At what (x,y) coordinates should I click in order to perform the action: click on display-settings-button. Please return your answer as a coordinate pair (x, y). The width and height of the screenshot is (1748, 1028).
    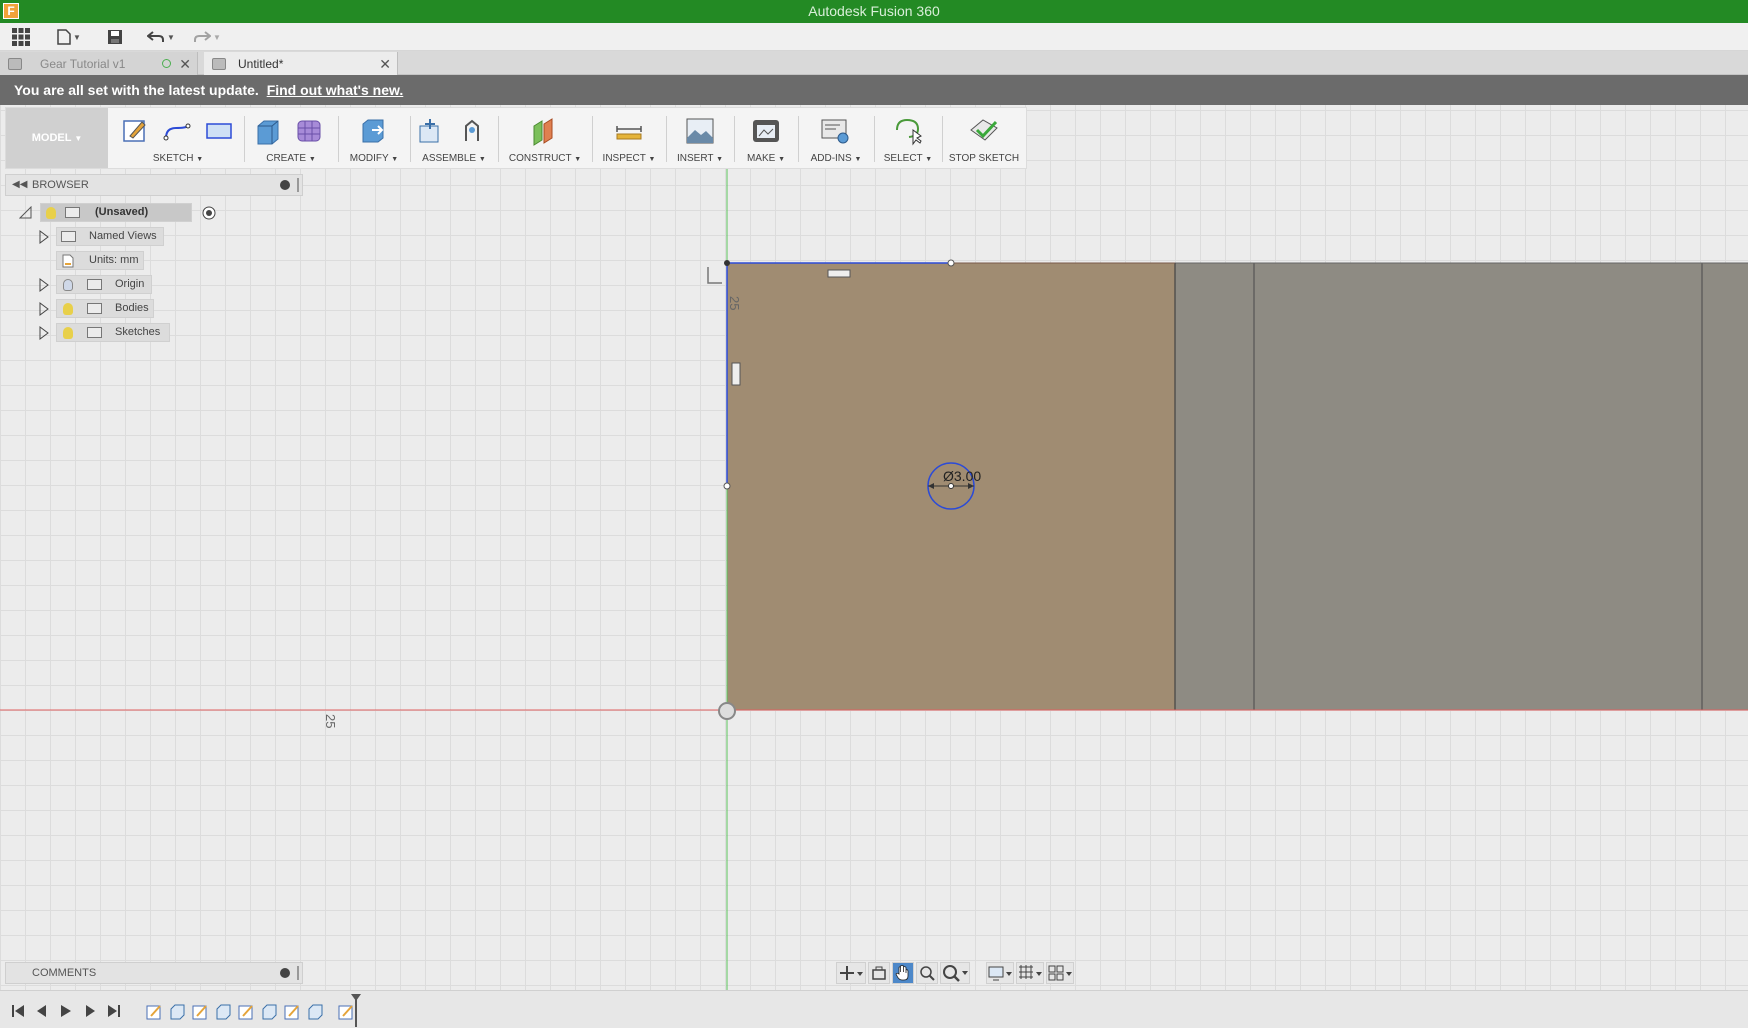
    Looking at the image, I should click on (1000, 973).